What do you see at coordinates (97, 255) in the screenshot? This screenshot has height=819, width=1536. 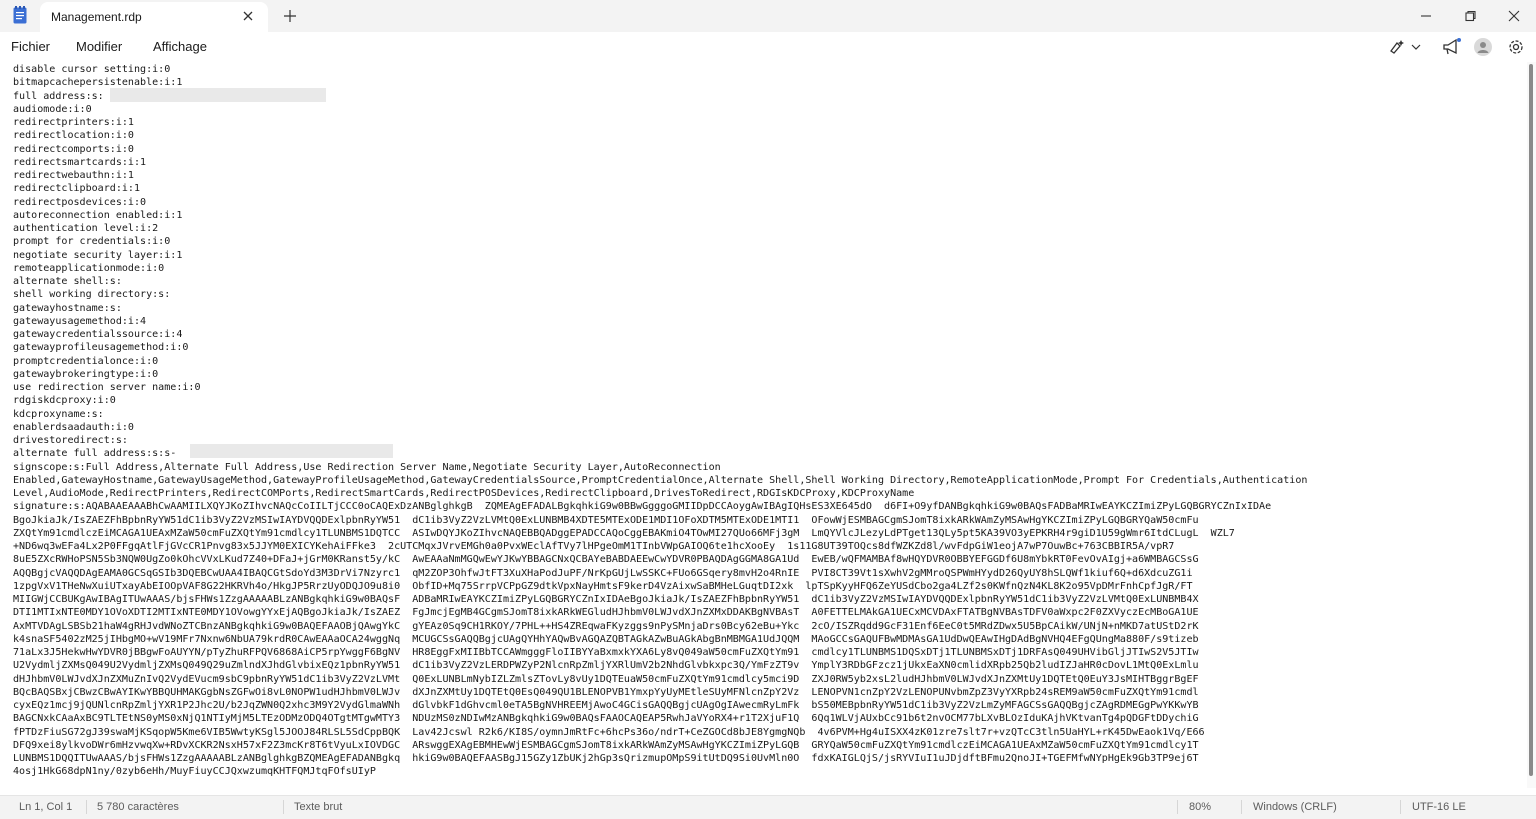 I see `text-line: negotiate security layer:i:1` at bounding box center [97, 255].